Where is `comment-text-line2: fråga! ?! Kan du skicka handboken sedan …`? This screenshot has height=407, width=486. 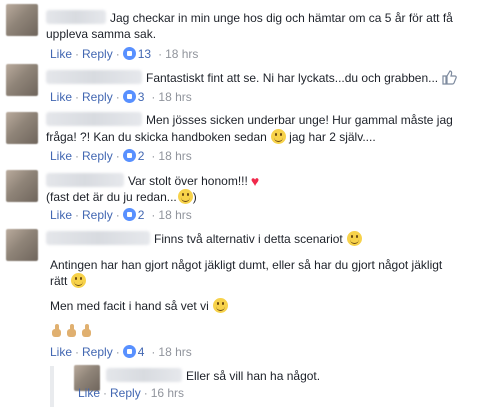 comment-text-line2: fråga! ?! Kan du skicka handboken sedan … is located at coordinates (211, 136).